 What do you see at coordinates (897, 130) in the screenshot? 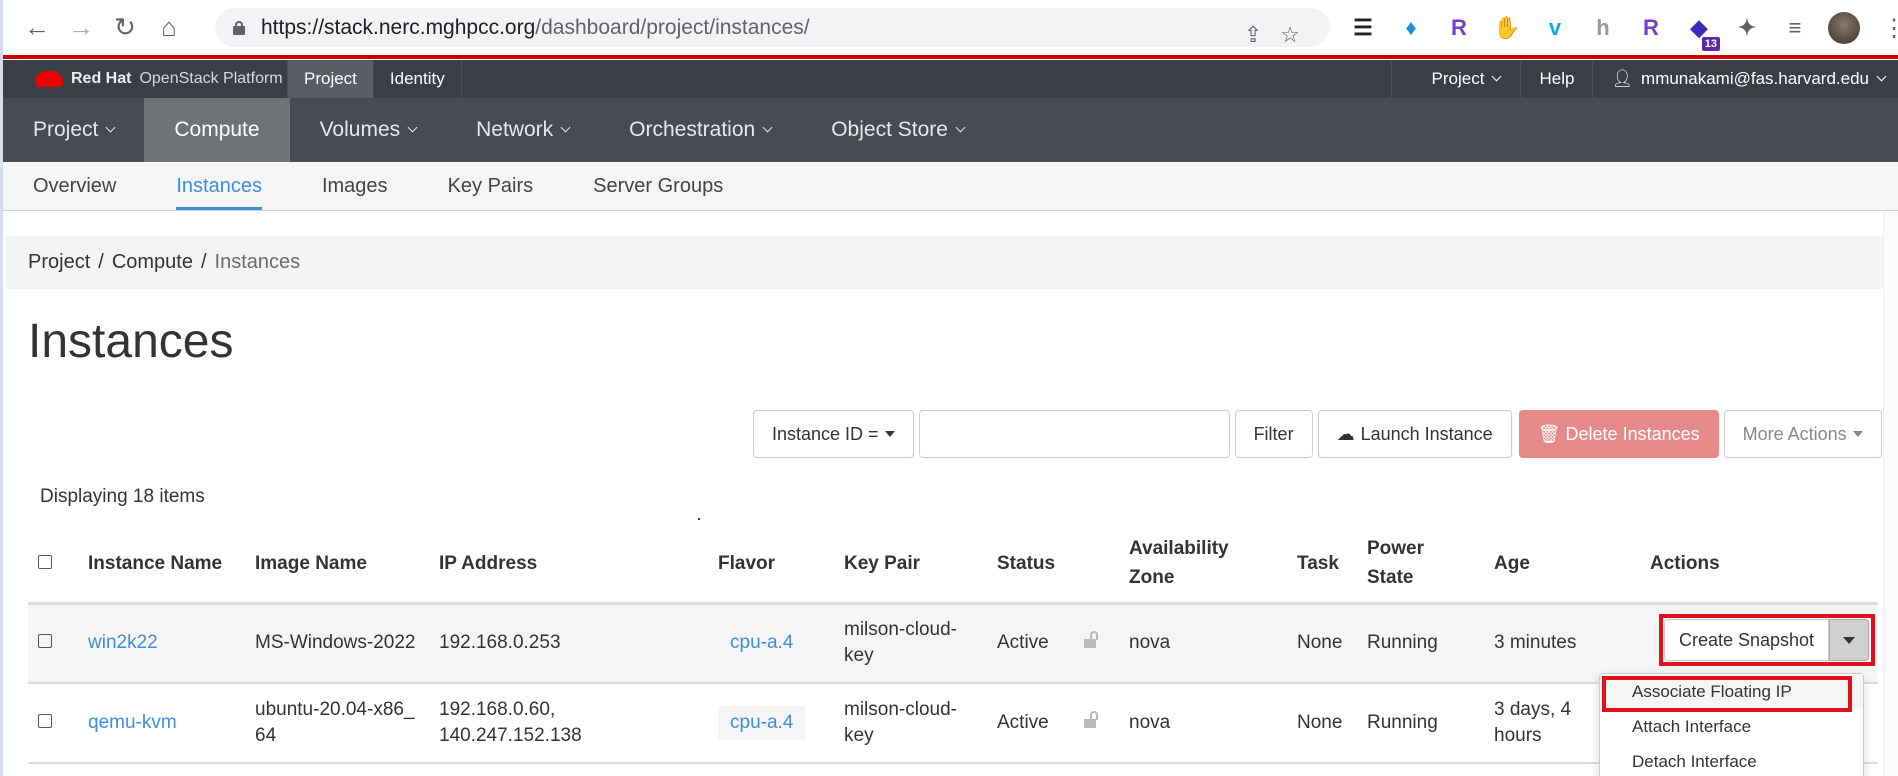
I see `mainnav-object-store: Object Store` at bounding box center [897, 130].